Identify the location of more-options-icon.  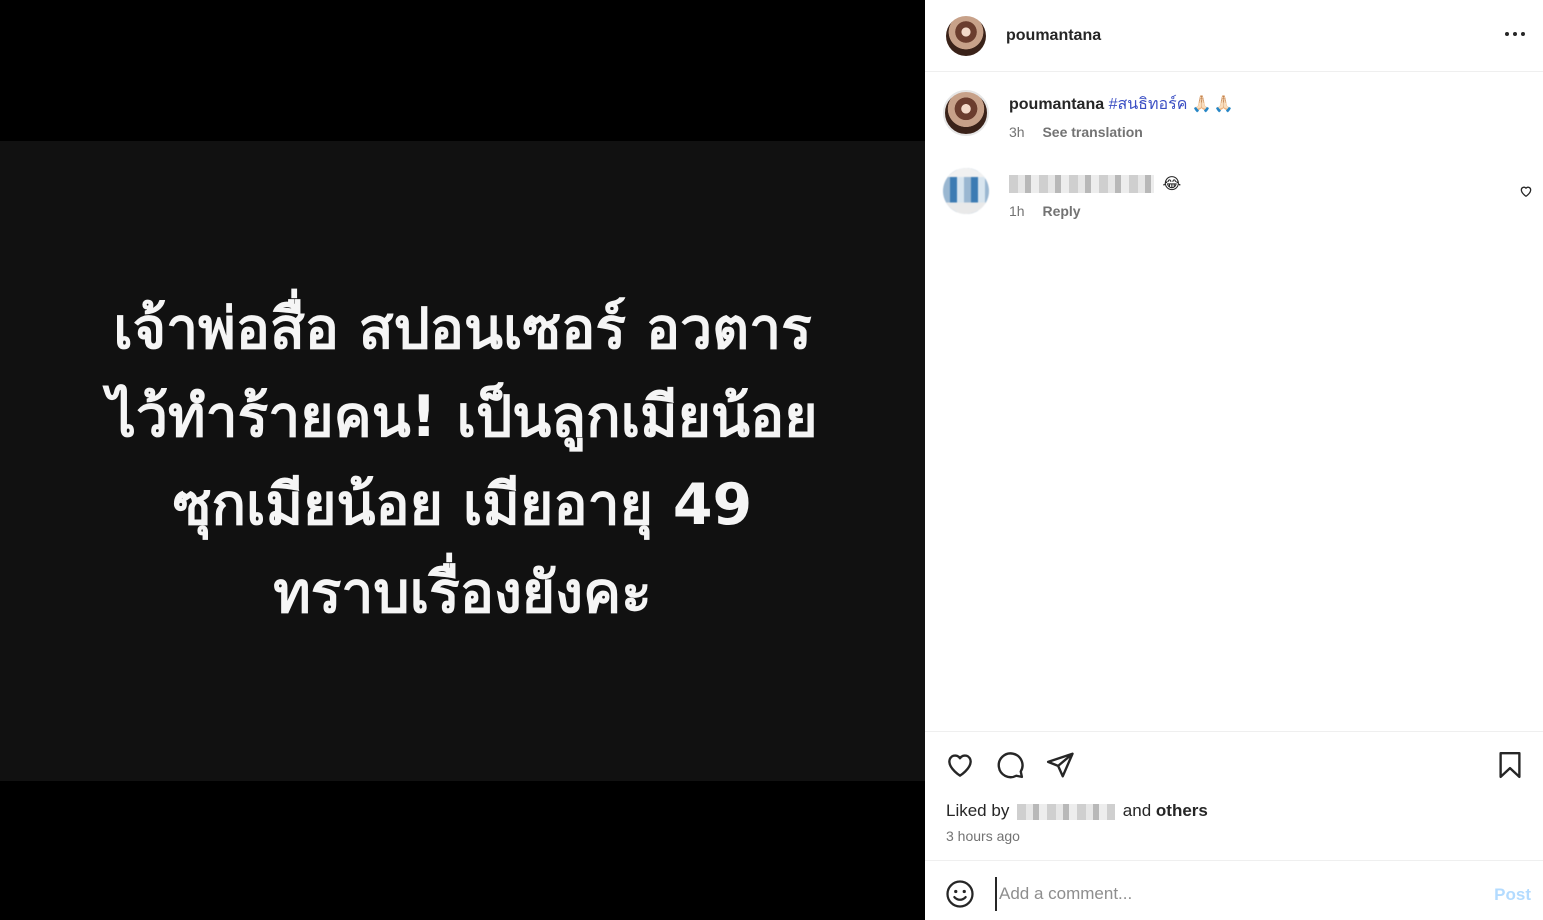
(1515, 34).